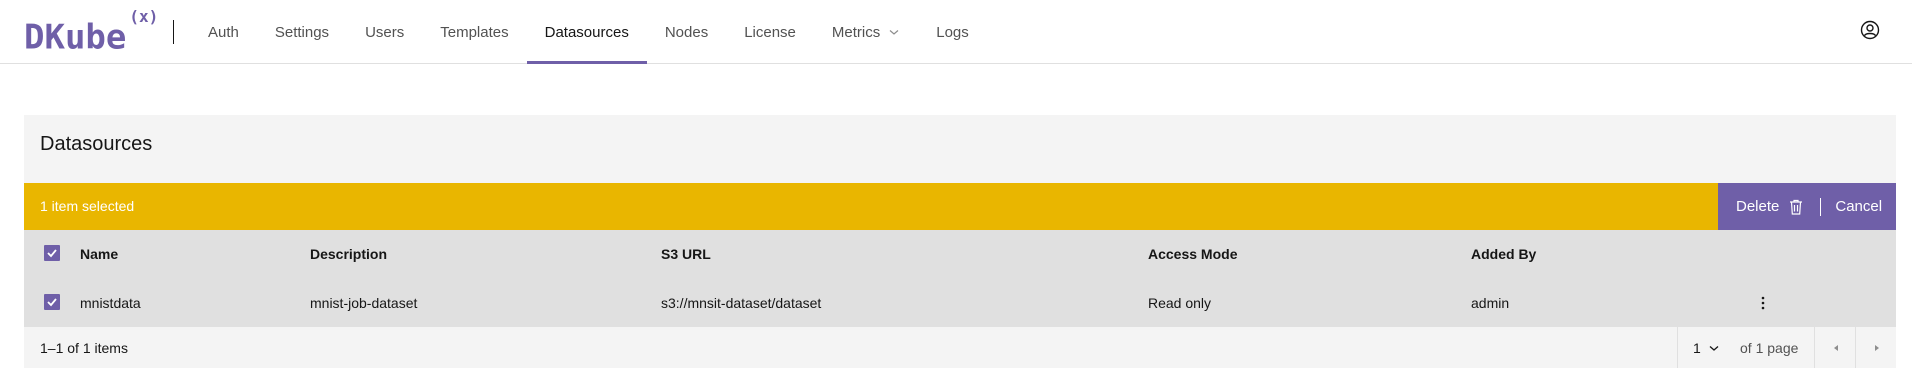 The height and width of the screenshot is (385, 1912). Describe the element at coordinates (1807, 206) in the screenshot. I see `batch-actions: Delete Cancel` at that location.